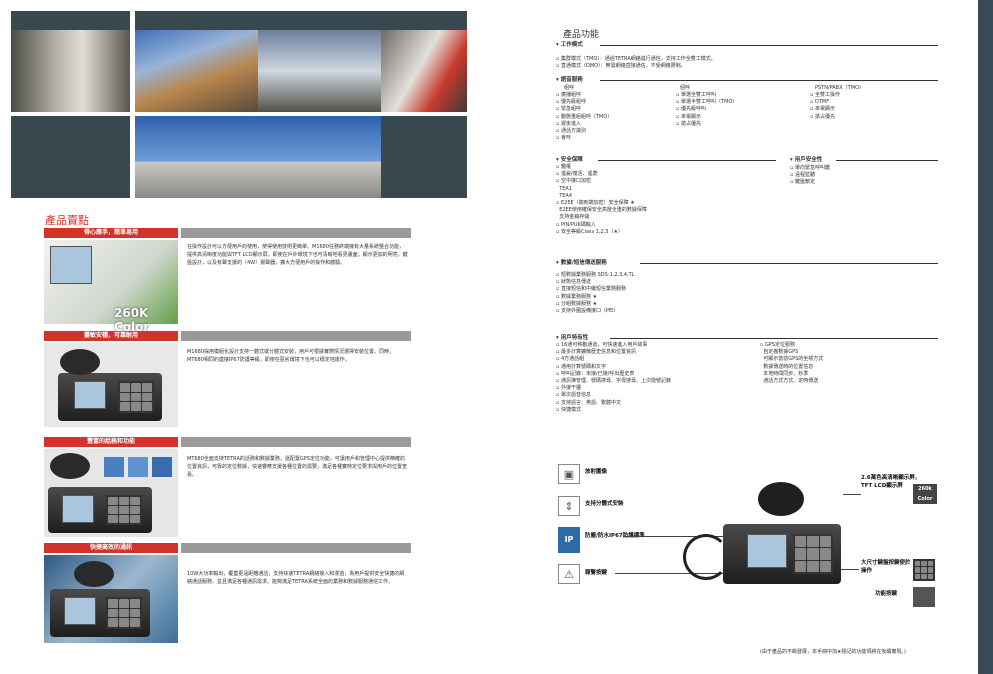  What do you see at coordinates (319, 71) in the screenshot?
I see `industrial-plant-photo` at bounding box center [319, 71].